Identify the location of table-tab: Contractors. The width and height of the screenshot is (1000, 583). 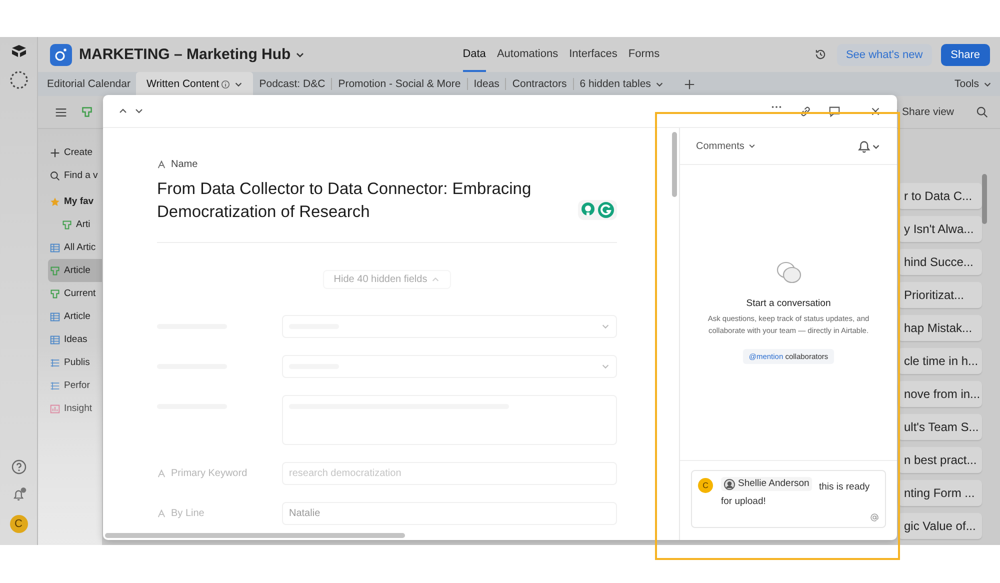
(539, 84).